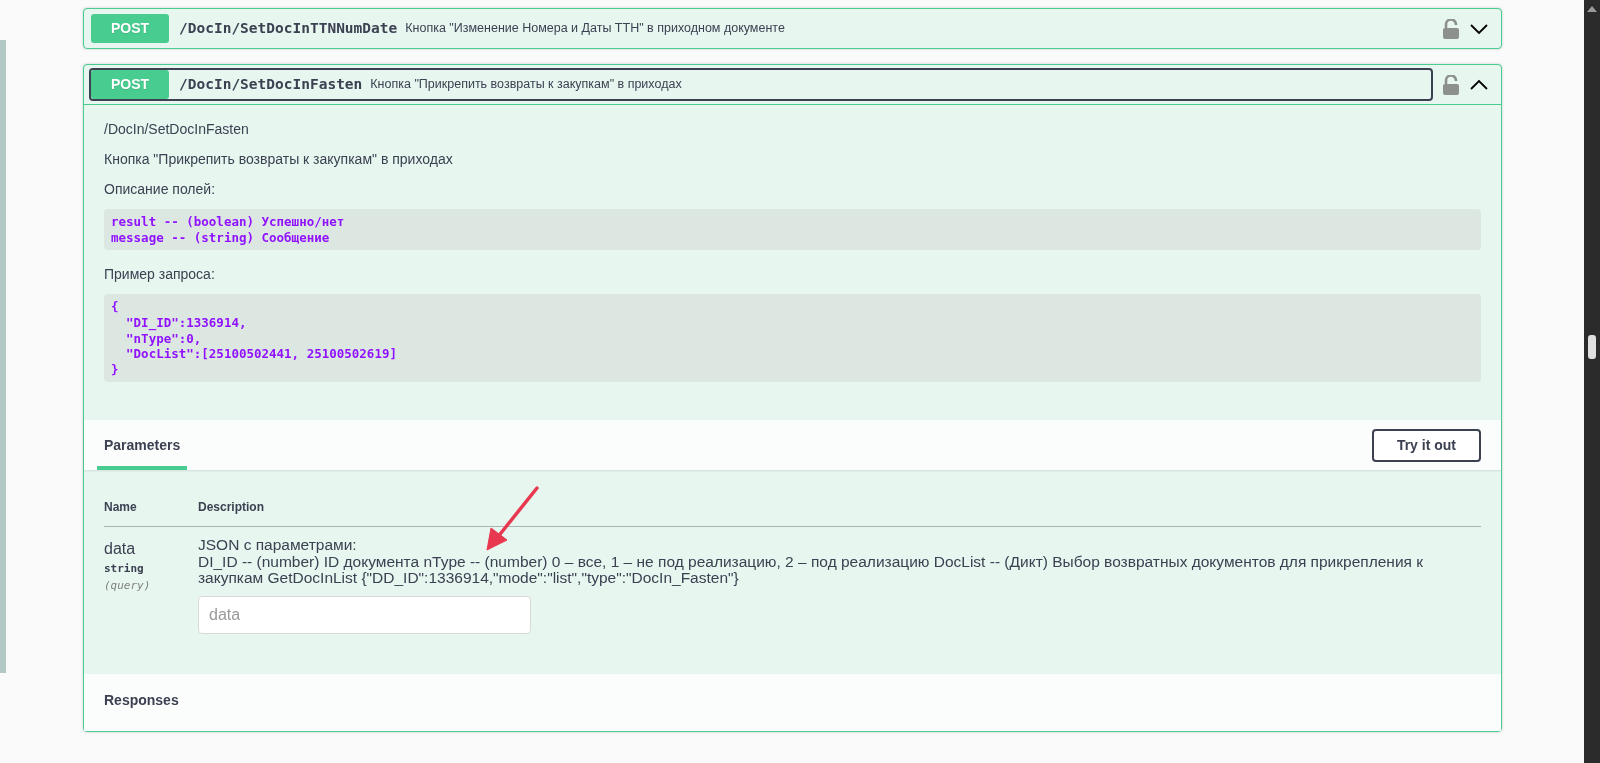  What do you see at coordinates (160, 189) in the screenshot?
I see `description-text: Описание полей:` at bounding box center [160, 189].